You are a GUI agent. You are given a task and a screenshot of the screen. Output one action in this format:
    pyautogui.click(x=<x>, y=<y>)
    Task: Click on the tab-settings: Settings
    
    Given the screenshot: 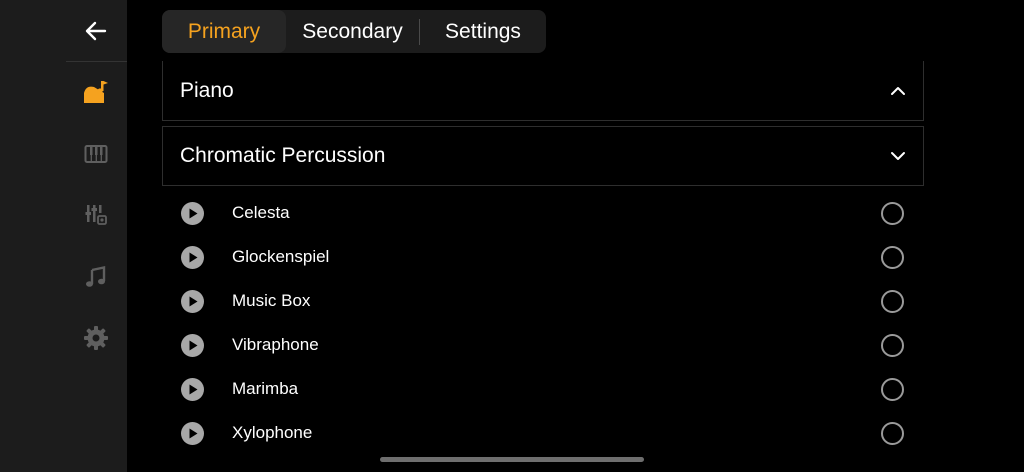 What is the action you would take?
    pyautogui.click(x=483, y=31)
    